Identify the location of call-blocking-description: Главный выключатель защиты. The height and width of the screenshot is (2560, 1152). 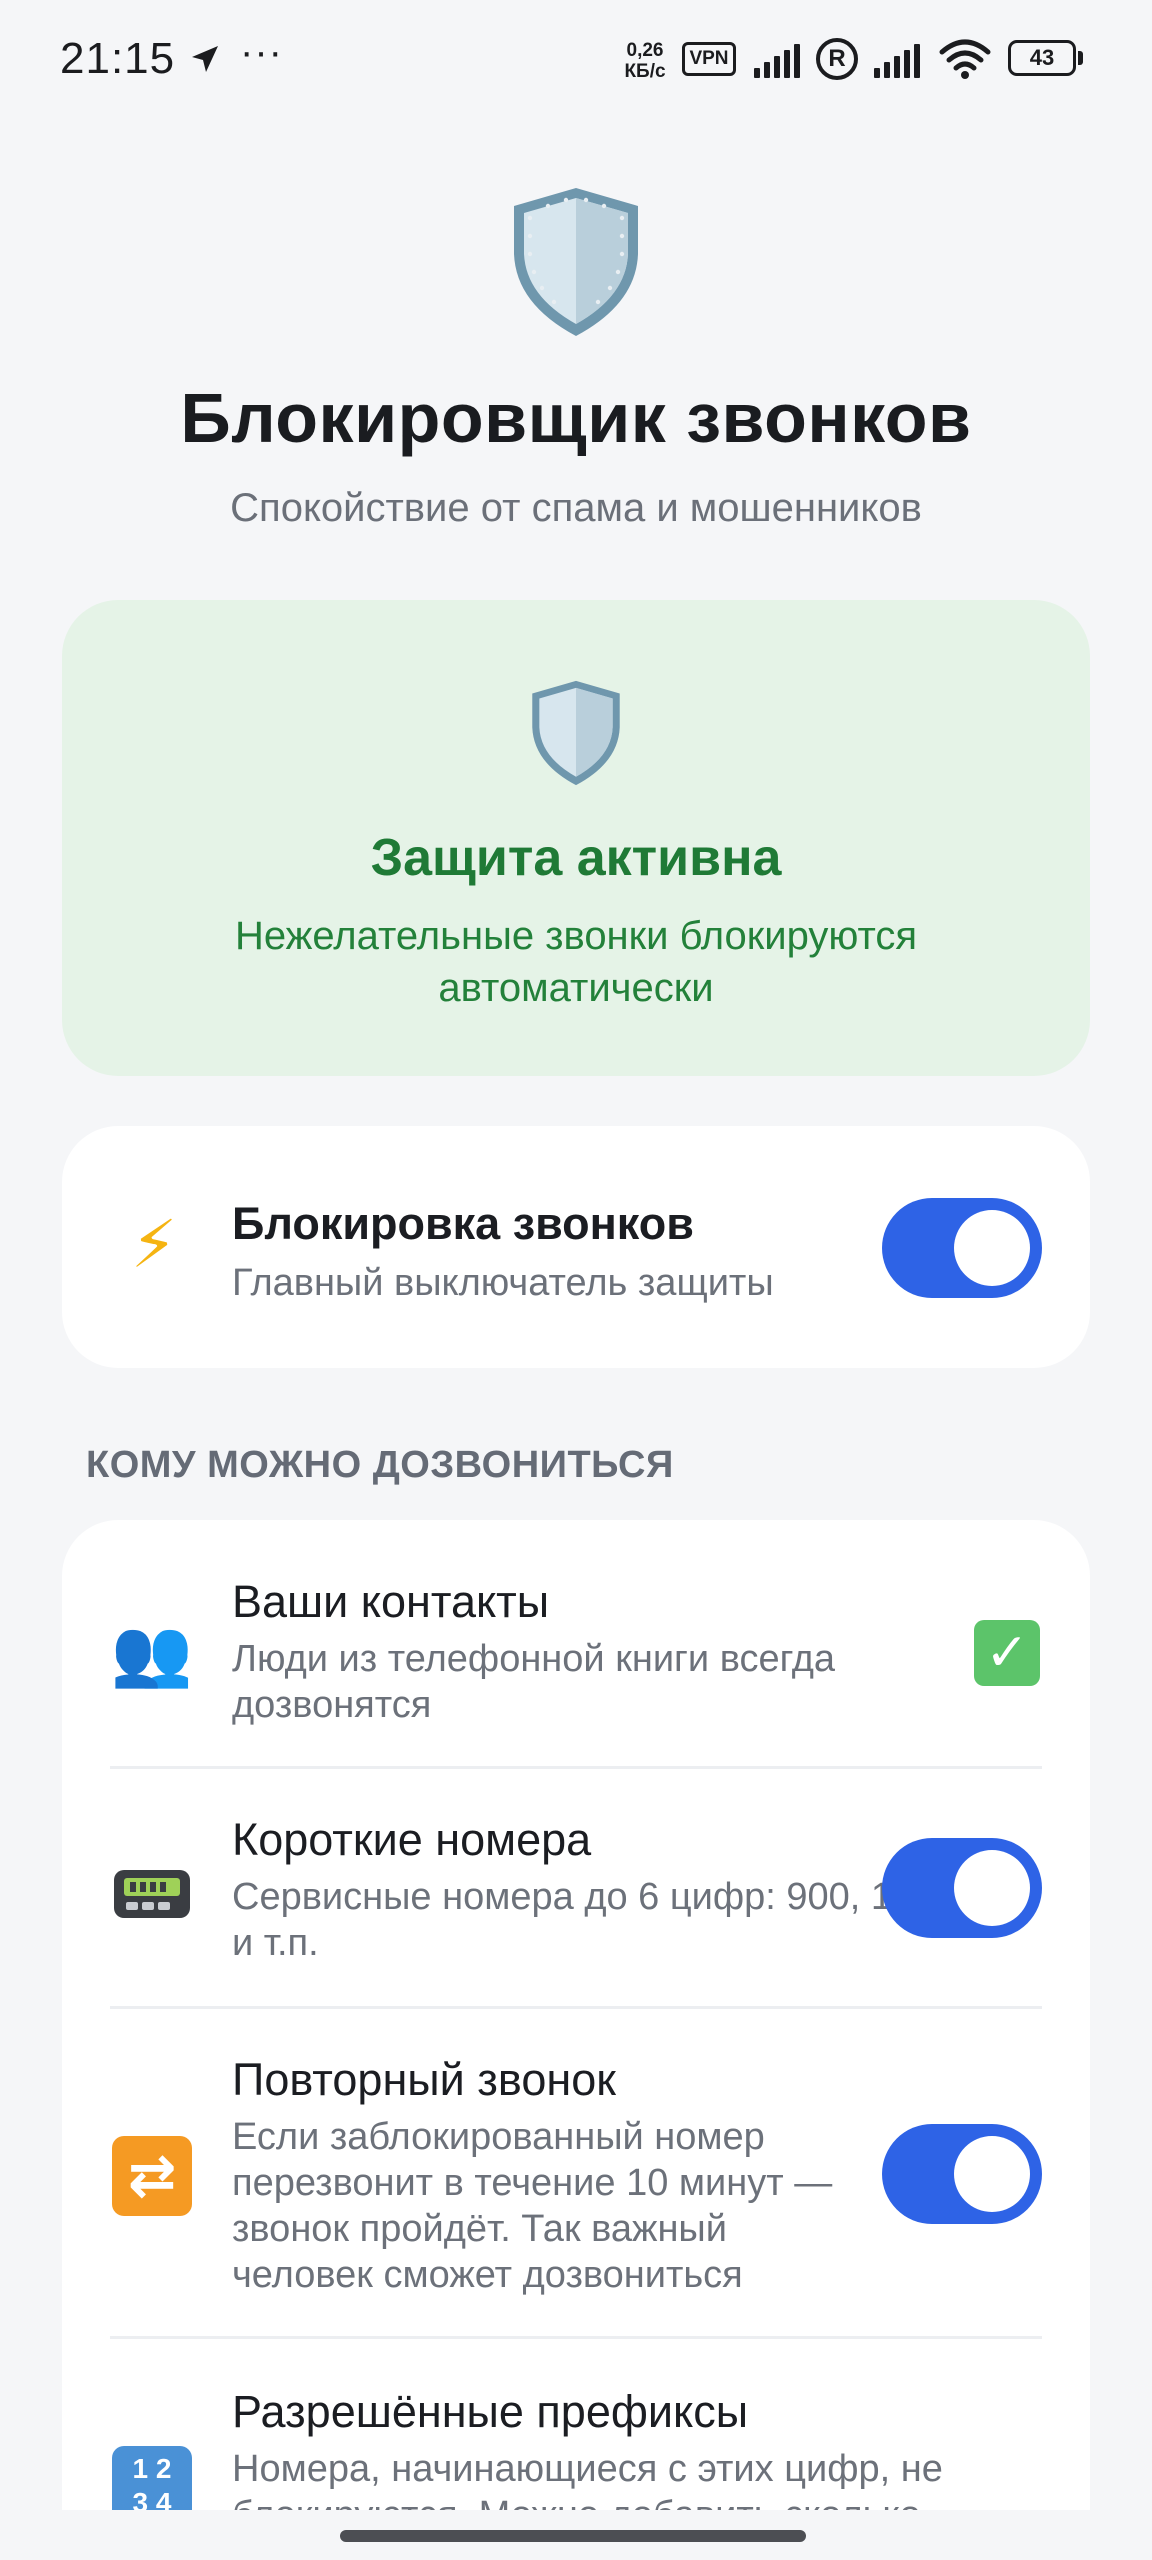
(503, 1283).